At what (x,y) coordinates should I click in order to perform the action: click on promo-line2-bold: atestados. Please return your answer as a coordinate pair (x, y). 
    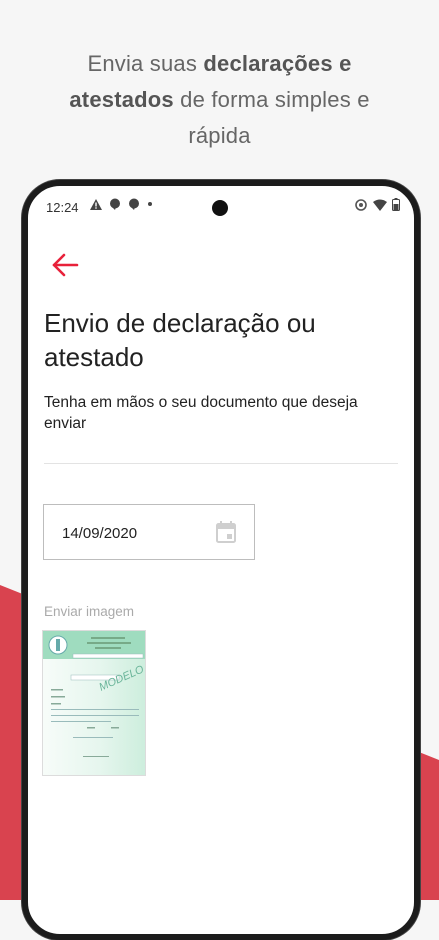
    Looking at the image, I should click on (121, 99).